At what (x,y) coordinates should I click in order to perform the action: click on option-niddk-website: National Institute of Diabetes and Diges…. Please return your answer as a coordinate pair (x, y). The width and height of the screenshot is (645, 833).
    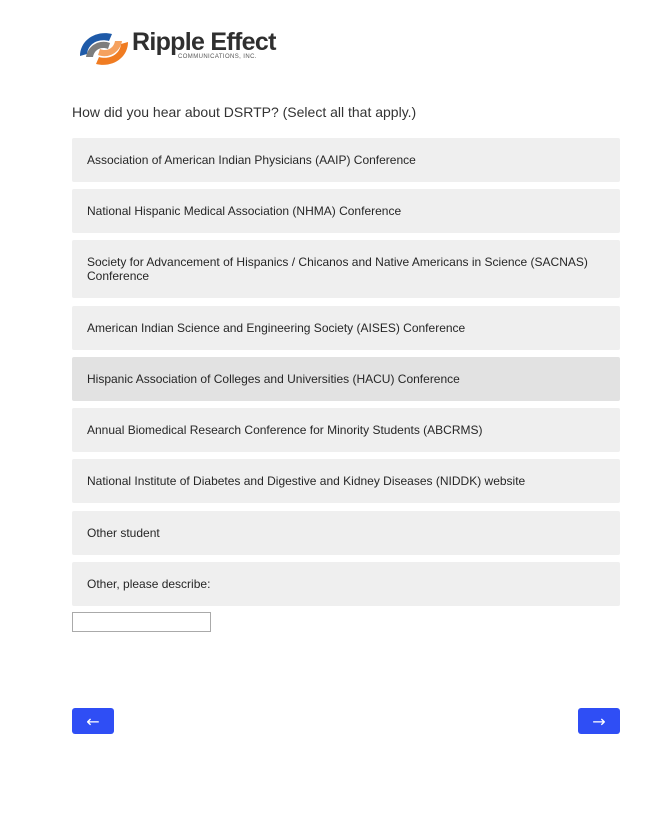
    Looking at the image, I should click on (346, 481).